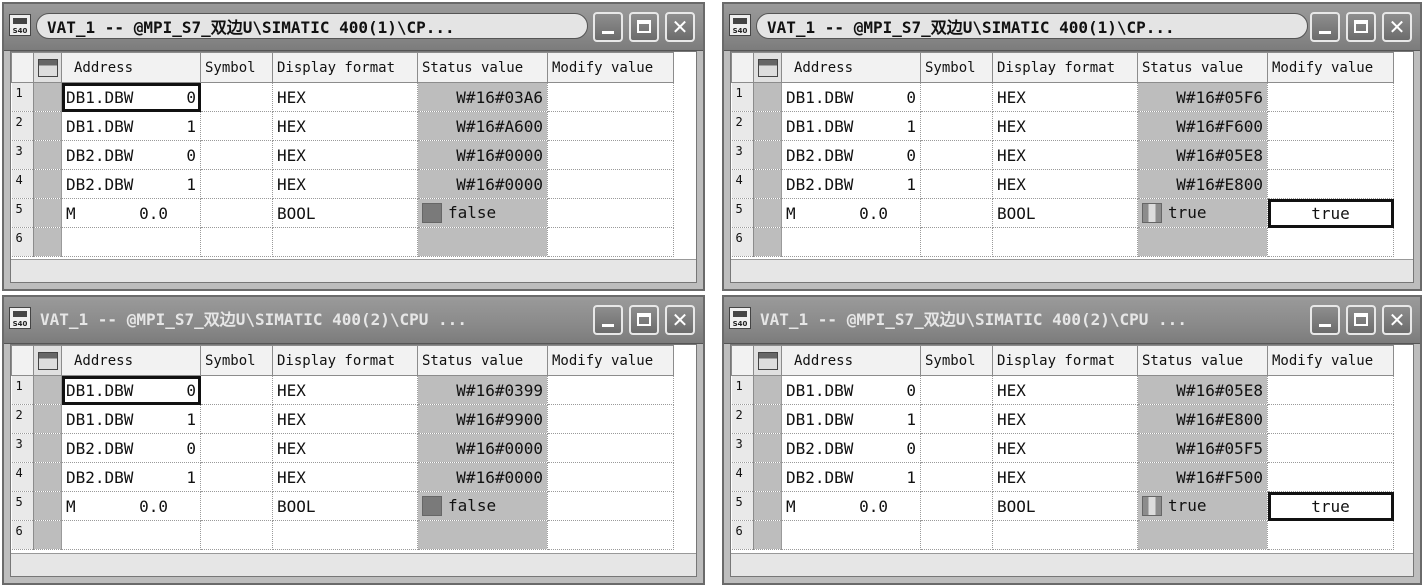  What do you see at coordinates (1202, 360) in the screenshot?
I see `column-header-status-value: Status value` at bounding box center [1202, 360].